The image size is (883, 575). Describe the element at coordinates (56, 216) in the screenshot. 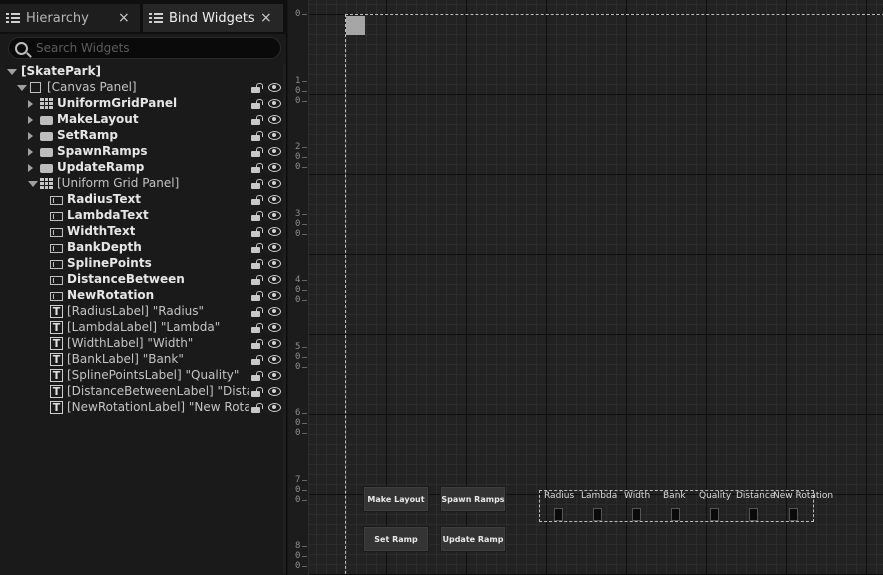

I see `text-box-icon` at that location.